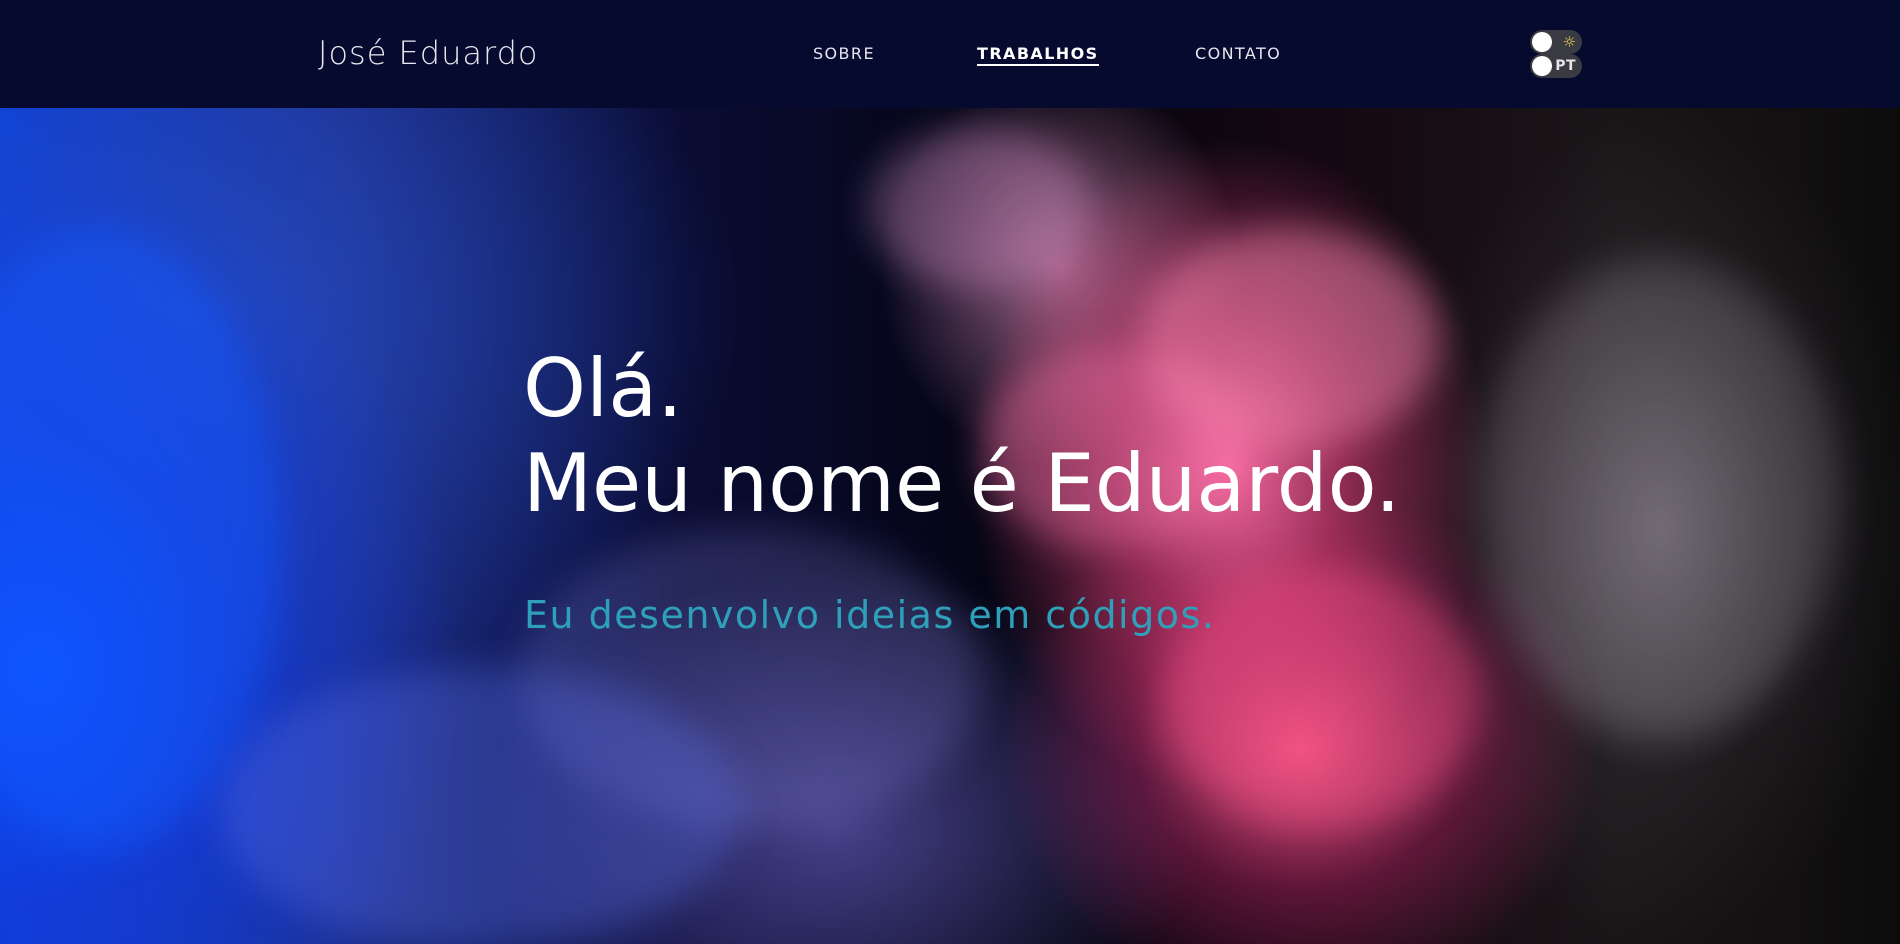 Image resolution: width=1900 pixels, height=944 pixels. I want to click on nav-link-sobre: SOBRE, so click(844, 53).